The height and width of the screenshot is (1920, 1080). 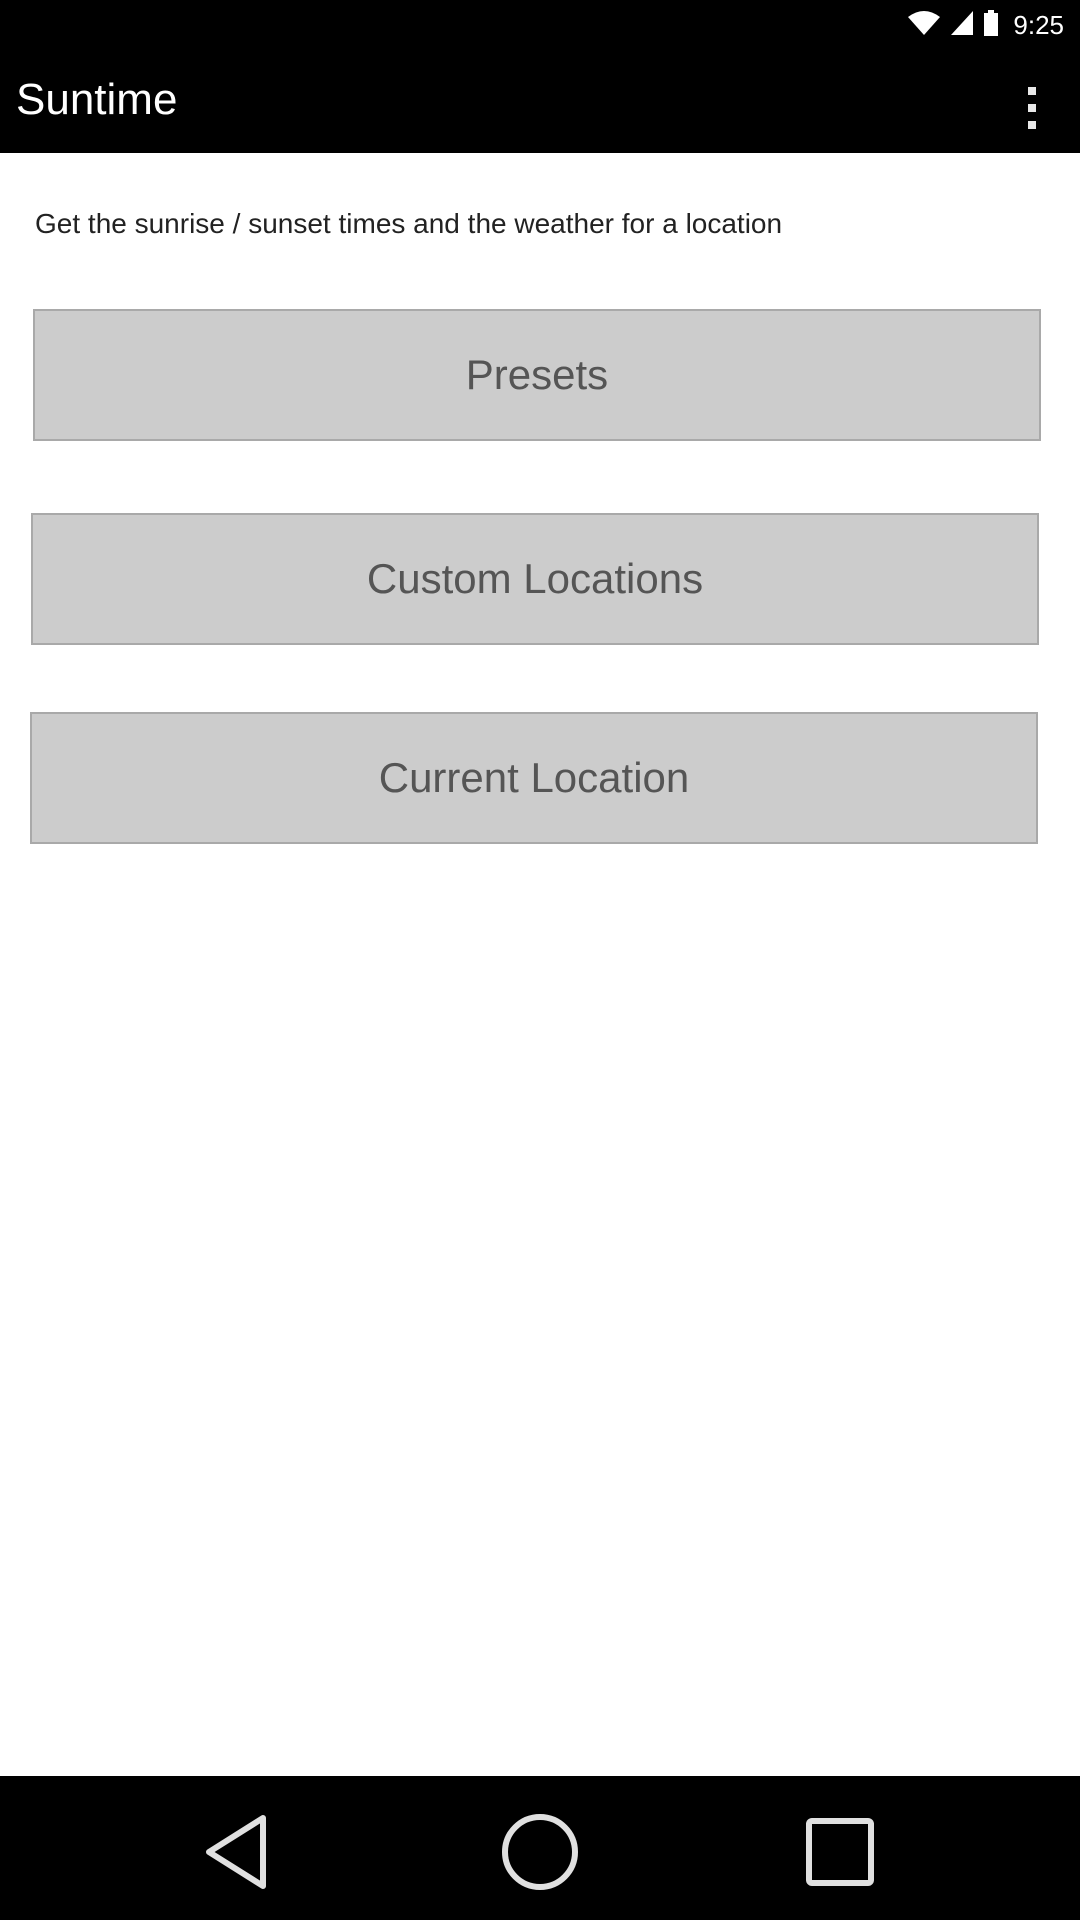 I want to click on navigation-bar, so click(x=540, y=1848).